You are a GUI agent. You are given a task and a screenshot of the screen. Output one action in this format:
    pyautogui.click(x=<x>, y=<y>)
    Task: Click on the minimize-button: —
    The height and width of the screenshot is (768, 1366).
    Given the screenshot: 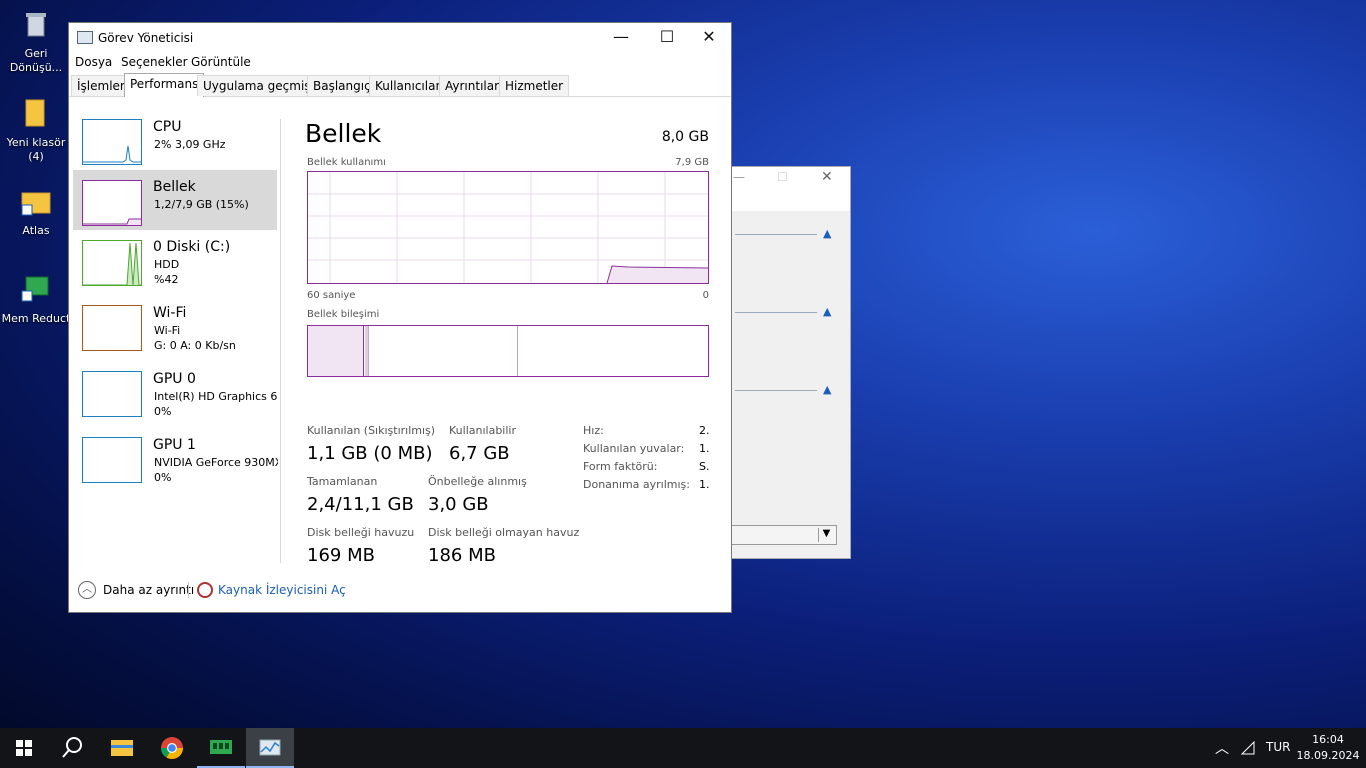 What is the action you would take?
    pyautogui.click(x=621, y=37)
    